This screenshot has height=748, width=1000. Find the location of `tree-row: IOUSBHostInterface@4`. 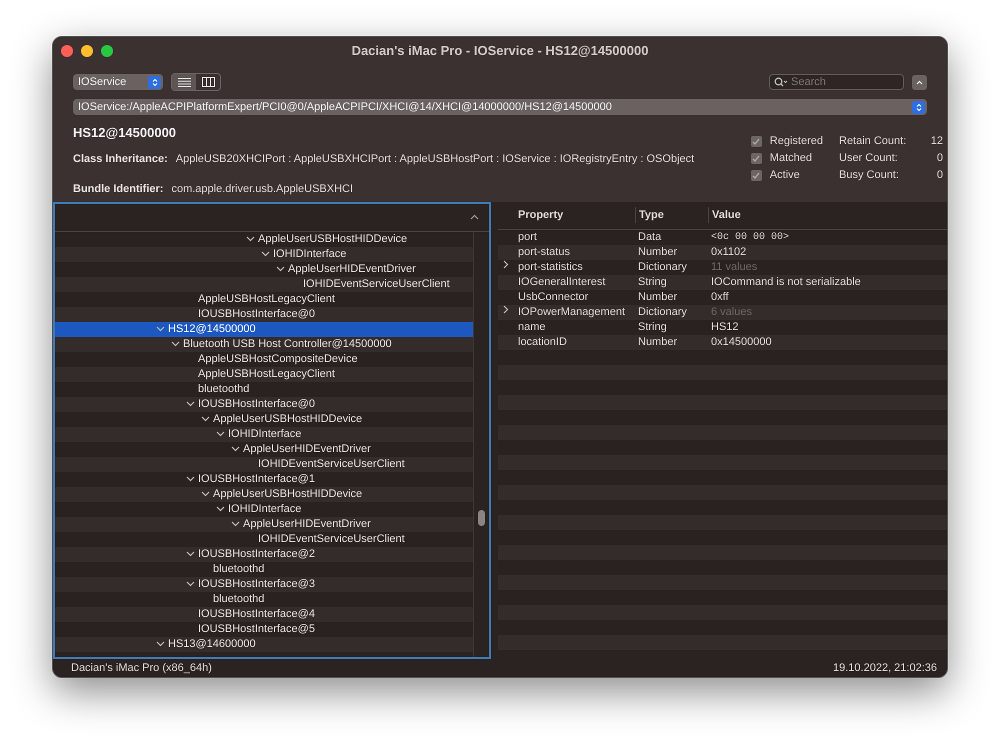

tree-row: IOUSBHostInterface@4 is located at coordinates (264, 614).